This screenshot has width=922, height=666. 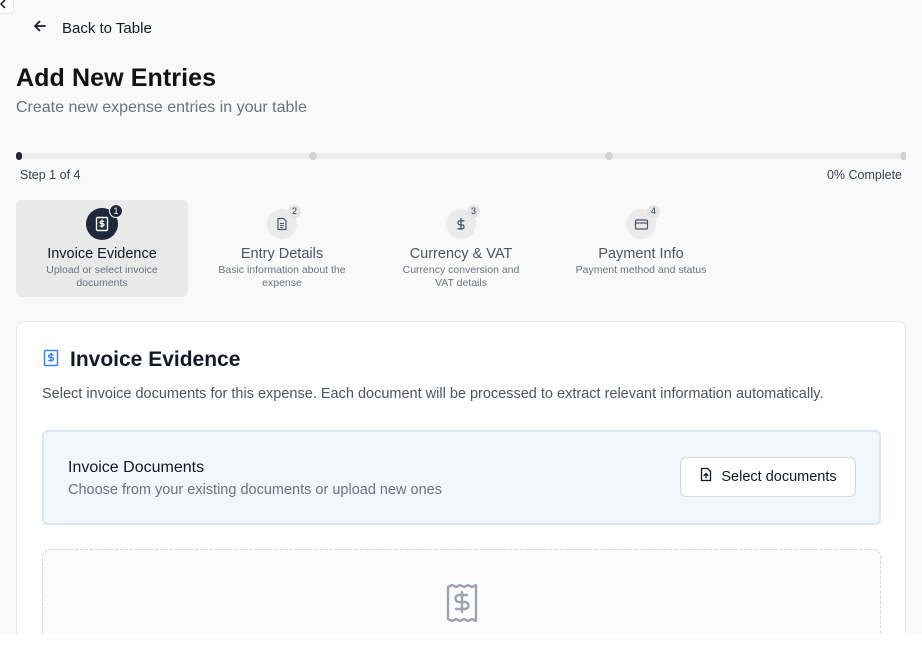 I want to click on select-documents-button: Select documents, so click(x=768, y=477).